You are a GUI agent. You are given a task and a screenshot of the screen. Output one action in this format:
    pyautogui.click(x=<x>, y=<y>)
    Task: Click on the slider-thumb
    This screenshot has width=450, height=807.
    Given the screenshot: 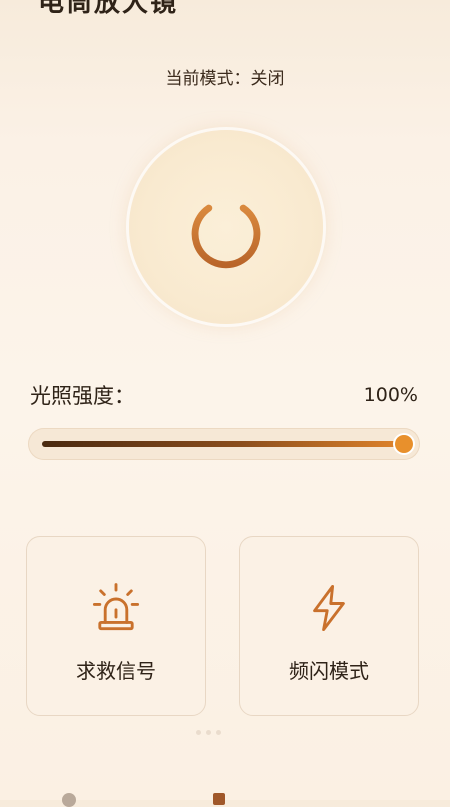 What is the action you would take?
    pyautogui.click(x=404, y=444)
    